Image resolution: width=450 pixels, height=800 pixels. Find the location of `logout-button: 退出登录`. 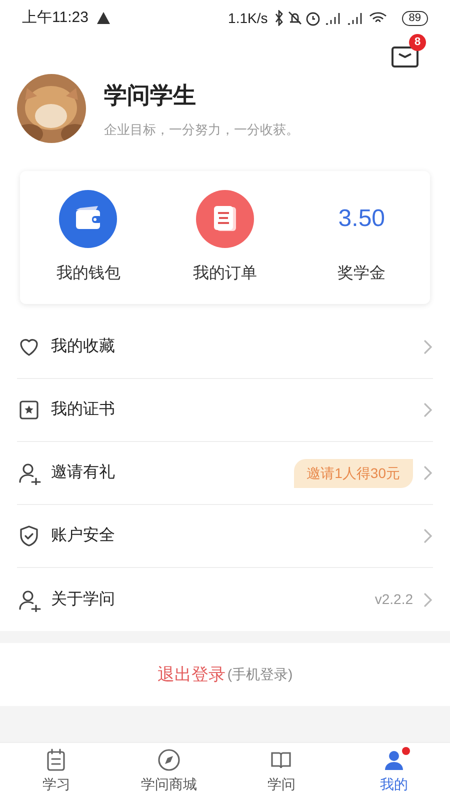

logout-button: 退出登录 is located at coordinates (191, 675).